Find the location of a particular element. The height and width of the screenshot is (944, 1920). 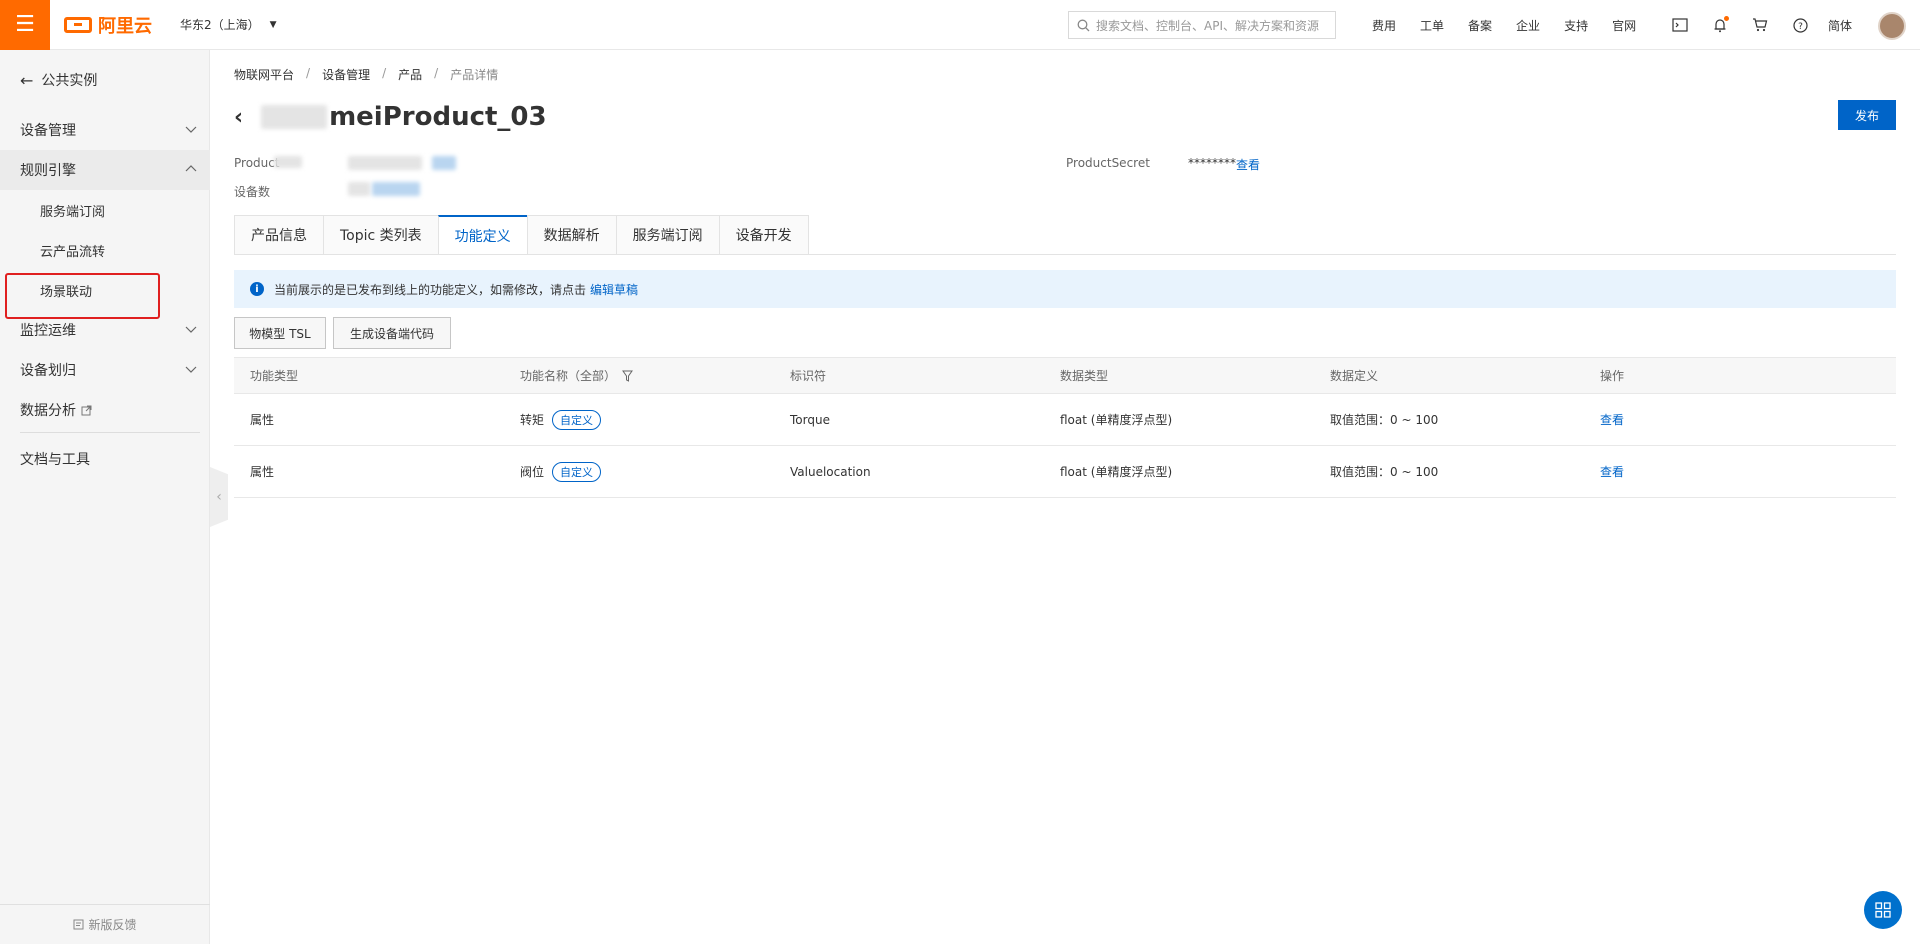

top-icons: ? is located at coordinates (1740, 25).